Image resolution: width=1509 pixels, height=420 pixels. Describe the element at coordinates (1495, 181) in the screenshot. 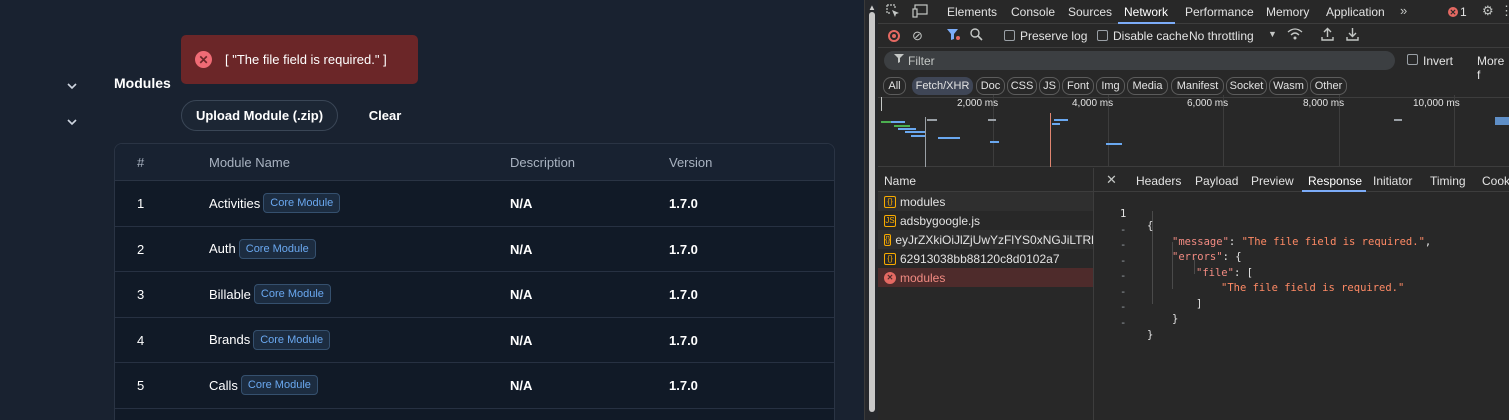

I see `tab-cookies: Cook` at that location.